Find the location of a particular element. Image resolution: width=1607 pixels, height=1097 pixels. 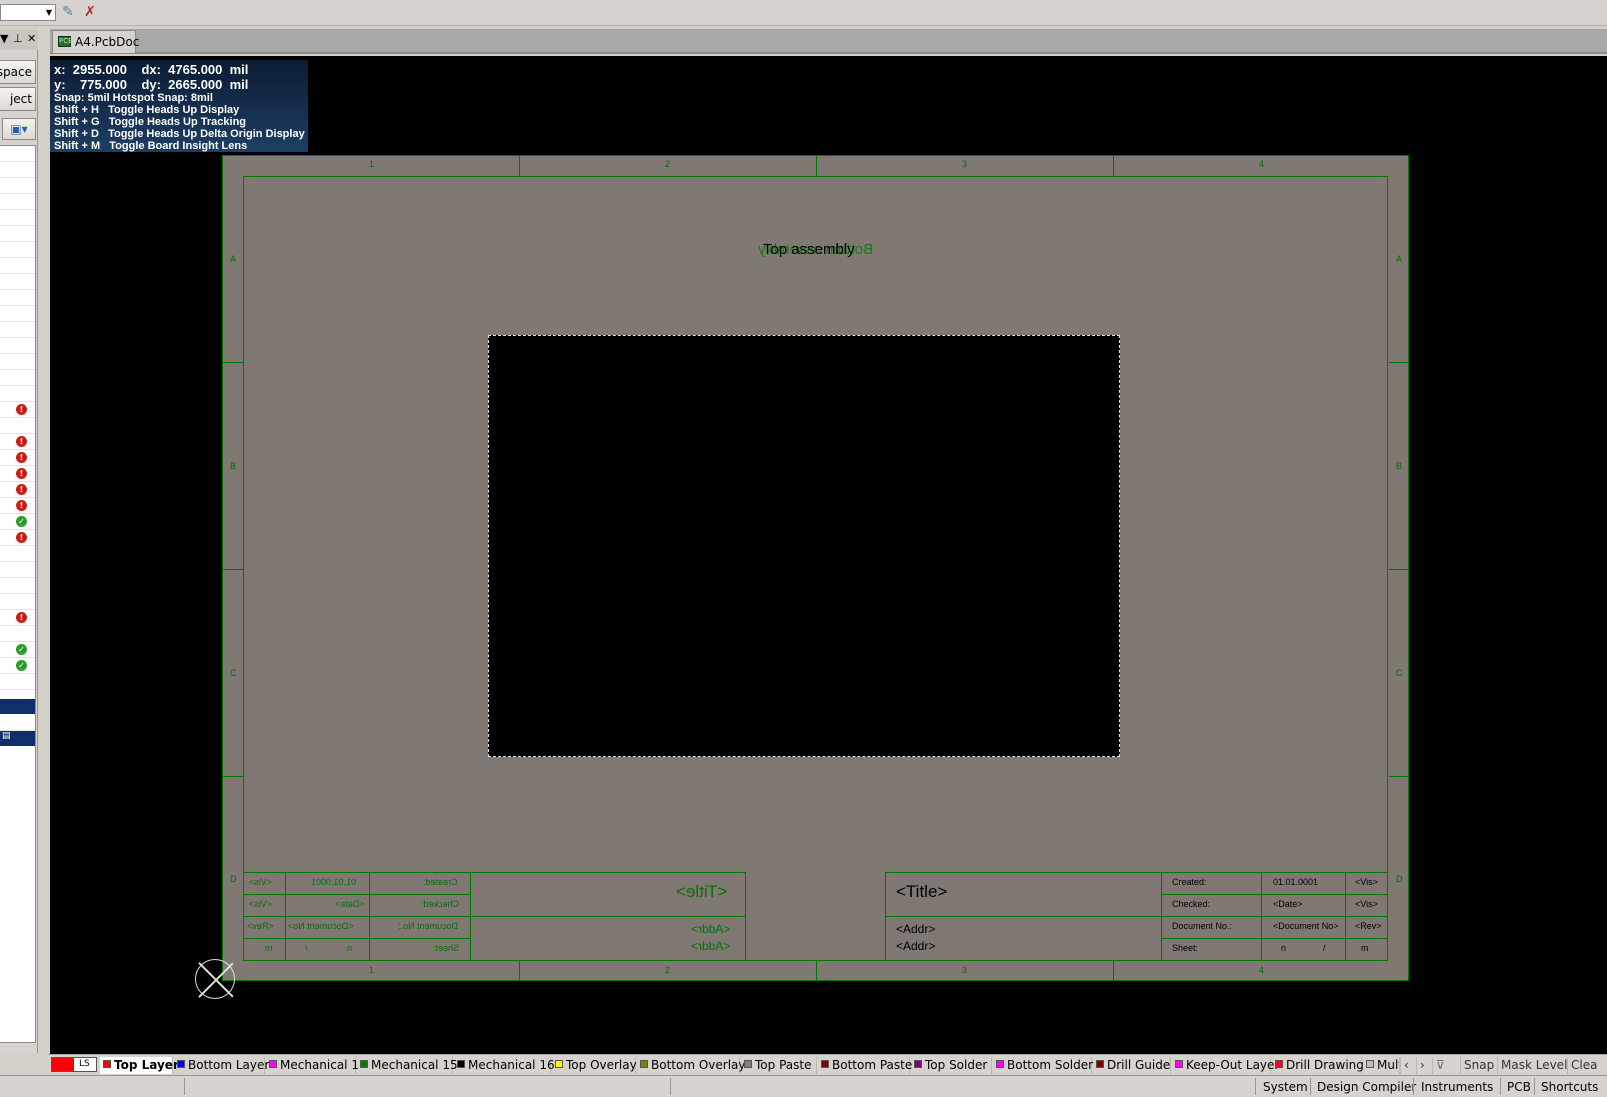

tab-label: A4.PcbDoc is located at coordinates (107, 42).